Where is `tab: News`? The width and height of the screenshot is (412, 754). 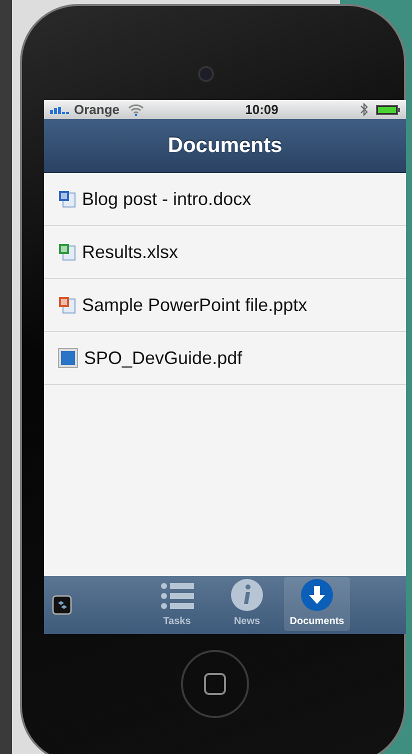
tab: News is located at coordinates (247, 604).